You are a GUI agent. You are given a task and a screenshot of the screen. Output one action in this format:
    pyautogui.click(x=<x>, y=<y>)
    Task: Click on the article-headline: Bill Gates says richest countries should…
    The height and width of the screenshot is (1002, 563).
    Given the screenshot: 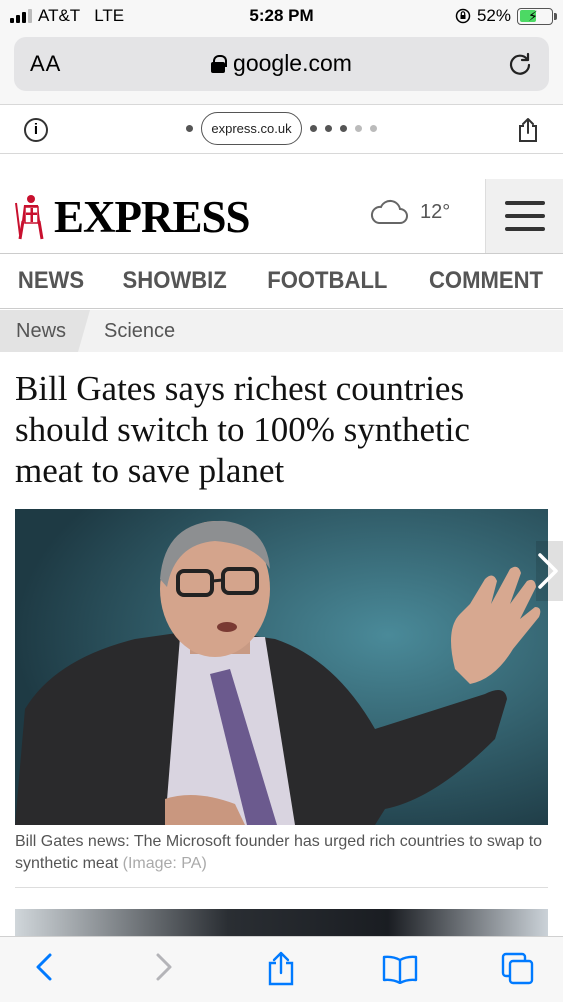 What is the action you would take?
    pyautogui.click(x=242, y=429)
    